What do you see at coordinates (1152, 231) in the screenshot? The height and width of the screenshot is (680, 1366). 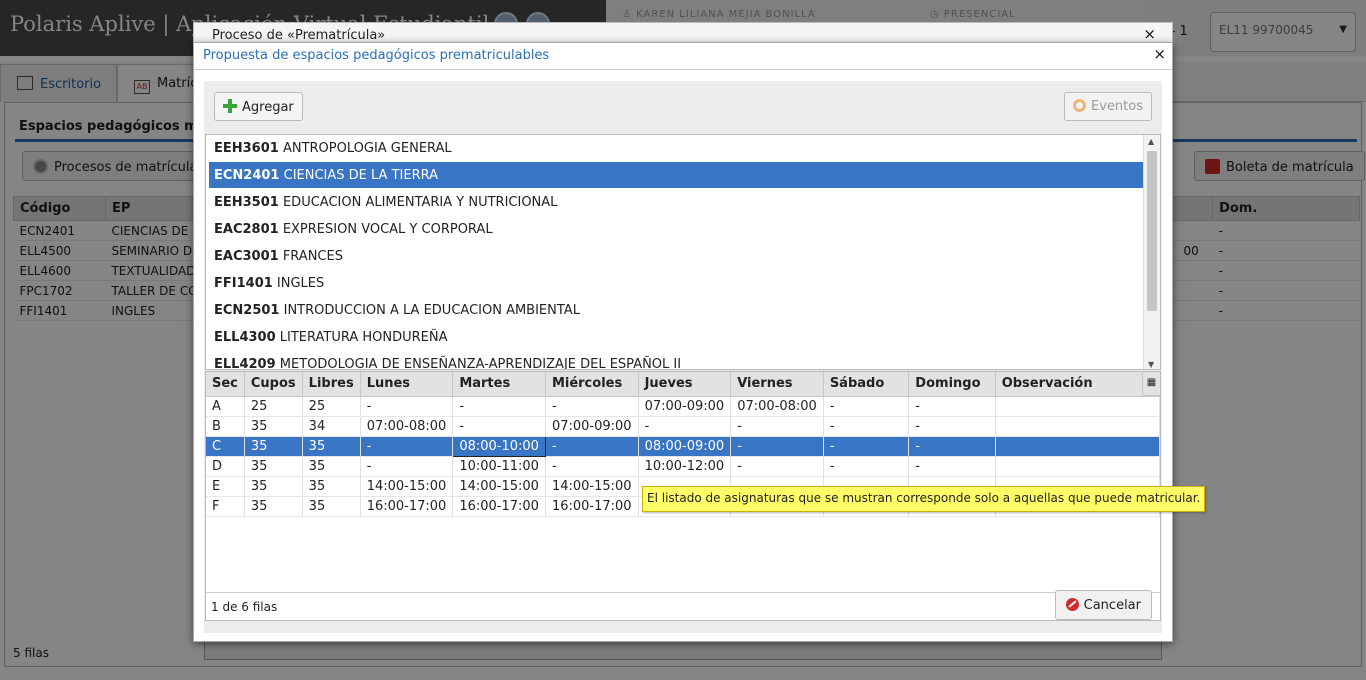 I see `scrollbar-thumb` at bounding box center [1152, 231].